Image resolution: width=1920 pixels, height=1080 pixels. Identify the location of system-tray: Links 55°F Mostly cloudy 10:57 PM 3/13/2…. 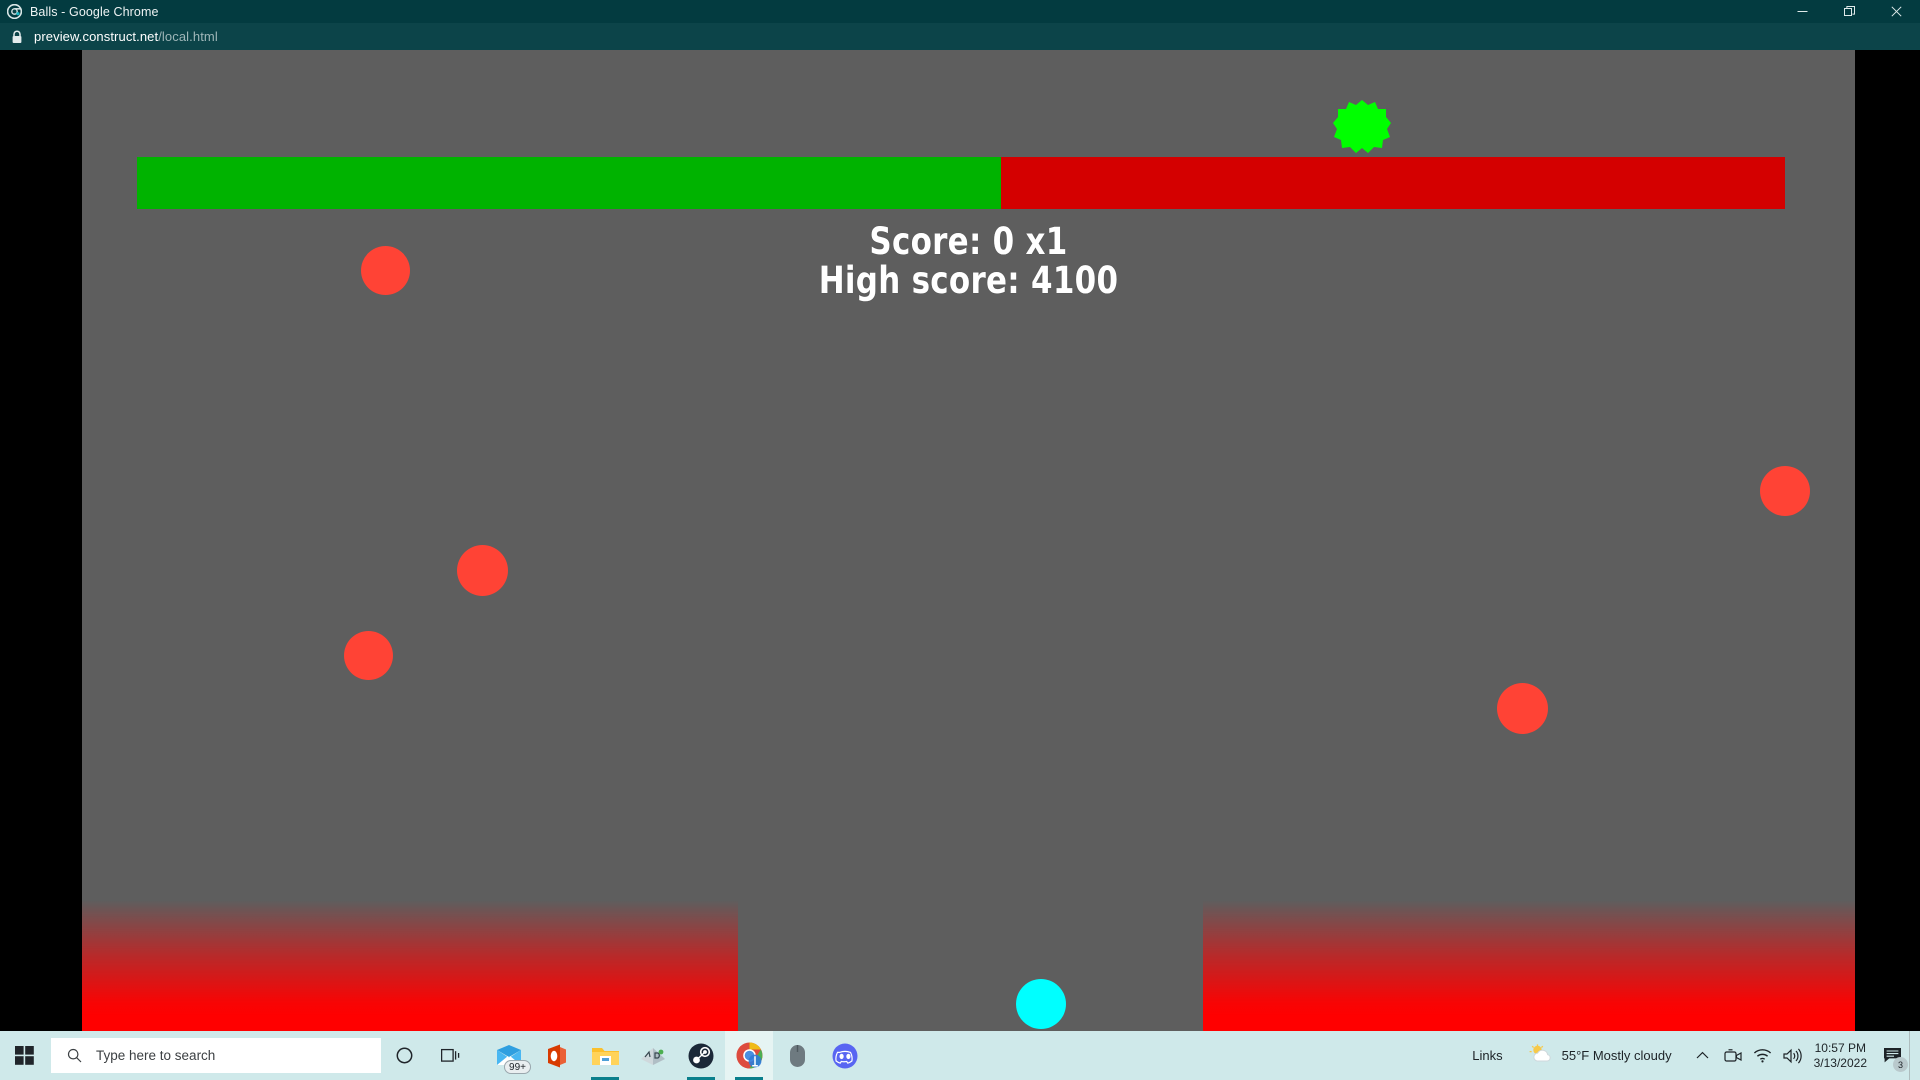
(1696, 1055).